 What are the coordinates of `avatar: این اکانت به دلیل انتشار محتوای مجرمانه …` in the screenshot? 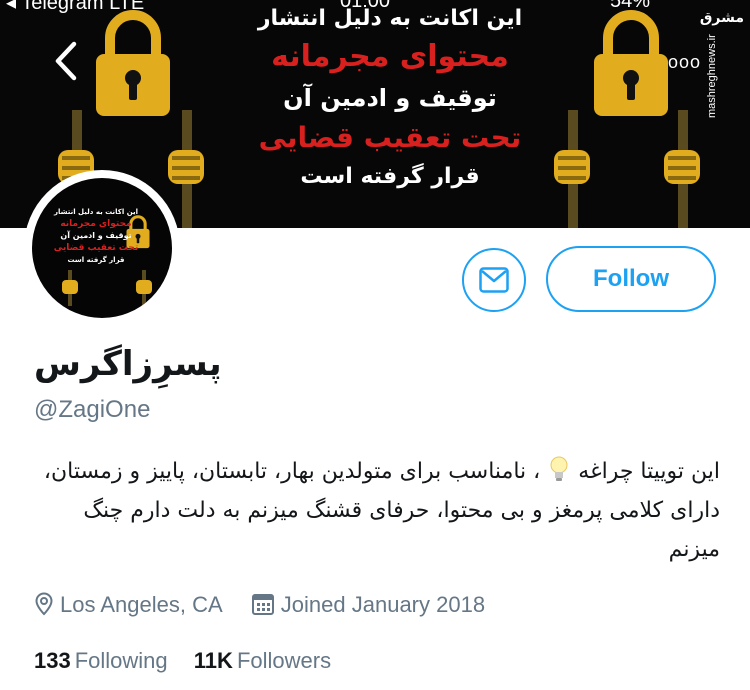 It's located at (102, 248).